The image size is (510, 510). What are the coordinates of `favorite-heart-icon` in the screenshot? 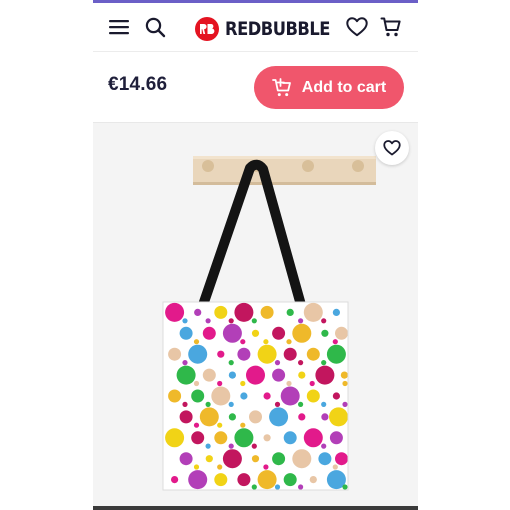 It's located at (392, 148).